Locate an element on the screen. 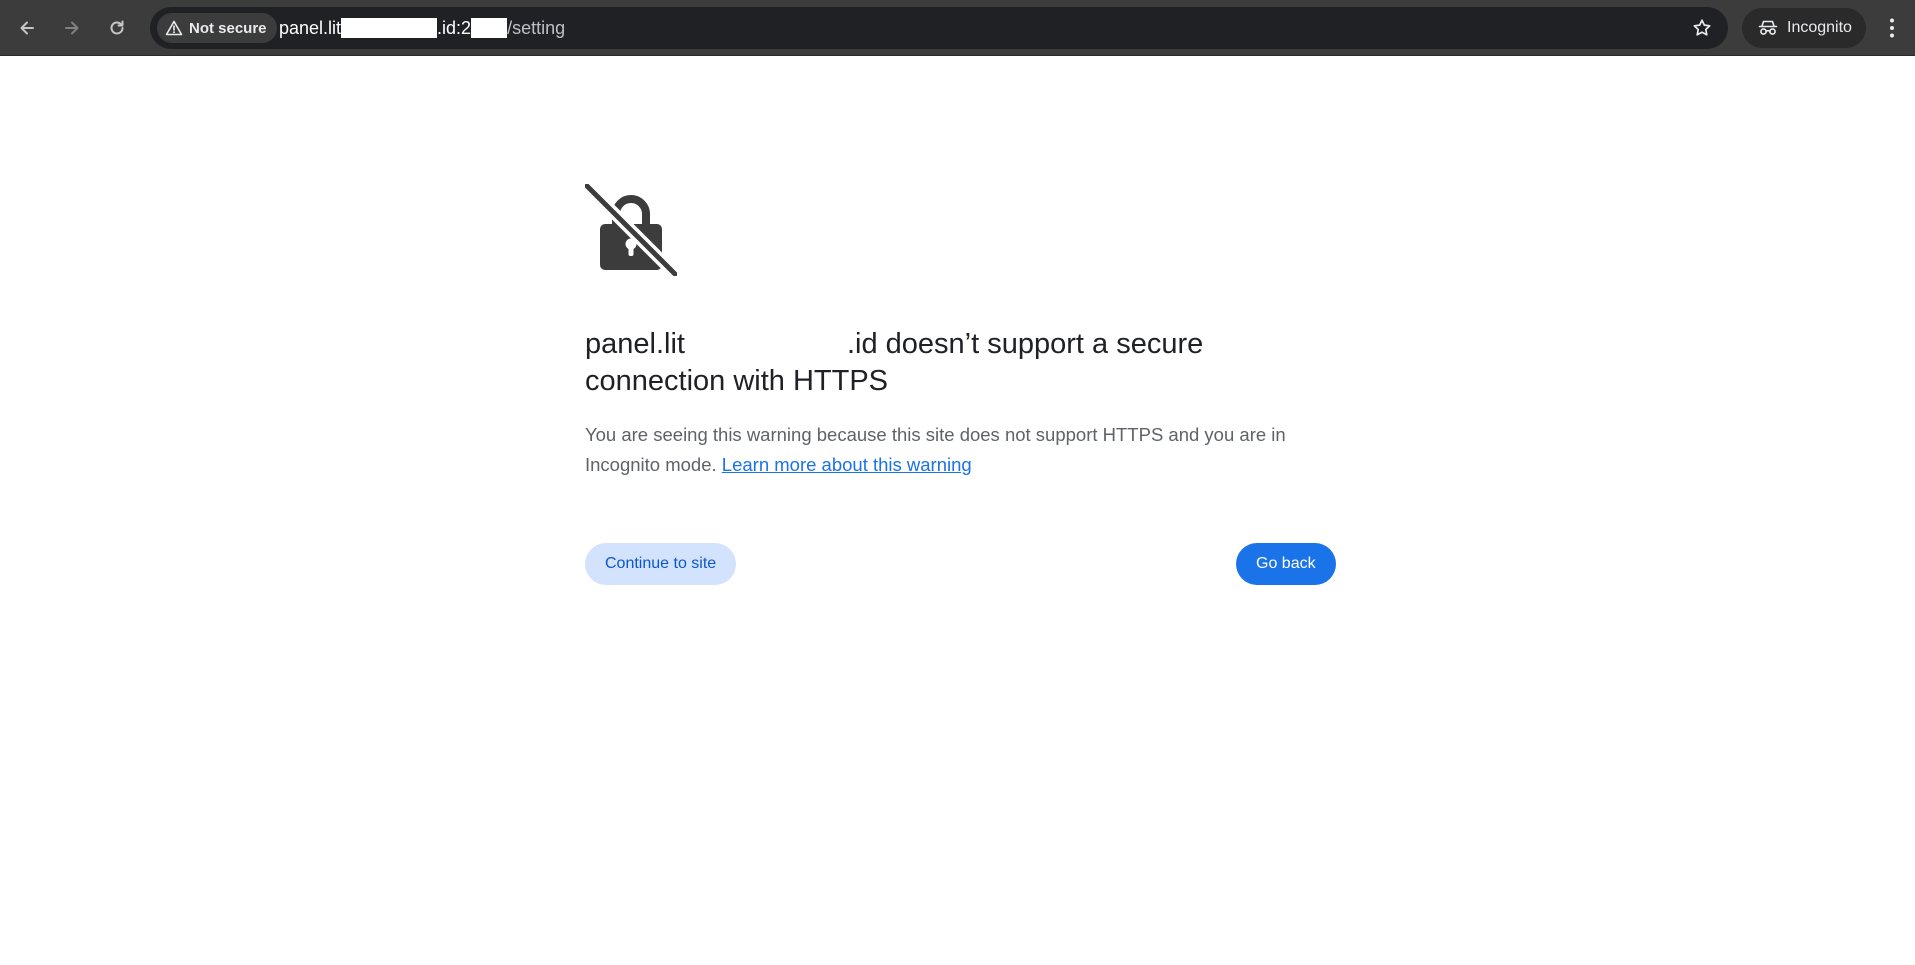  warning-triangle-icon is located at coordinates (174, 28).